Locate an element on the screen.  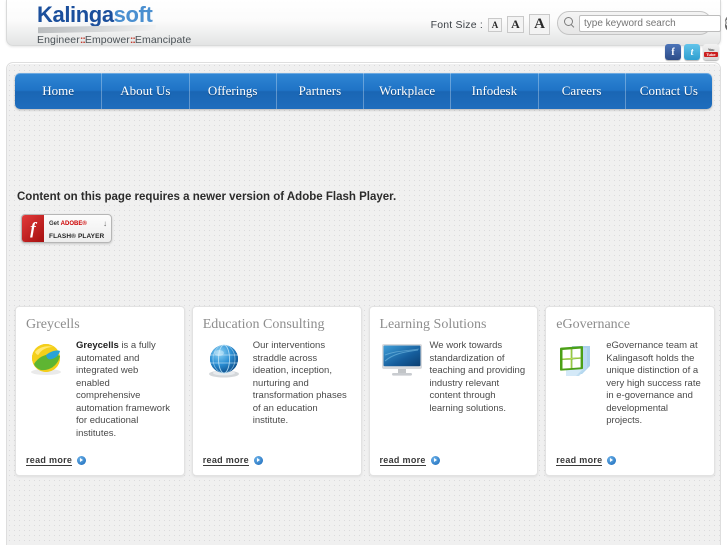
nav-item-contact-us: Contact Us is located at coordinates (669, 91).